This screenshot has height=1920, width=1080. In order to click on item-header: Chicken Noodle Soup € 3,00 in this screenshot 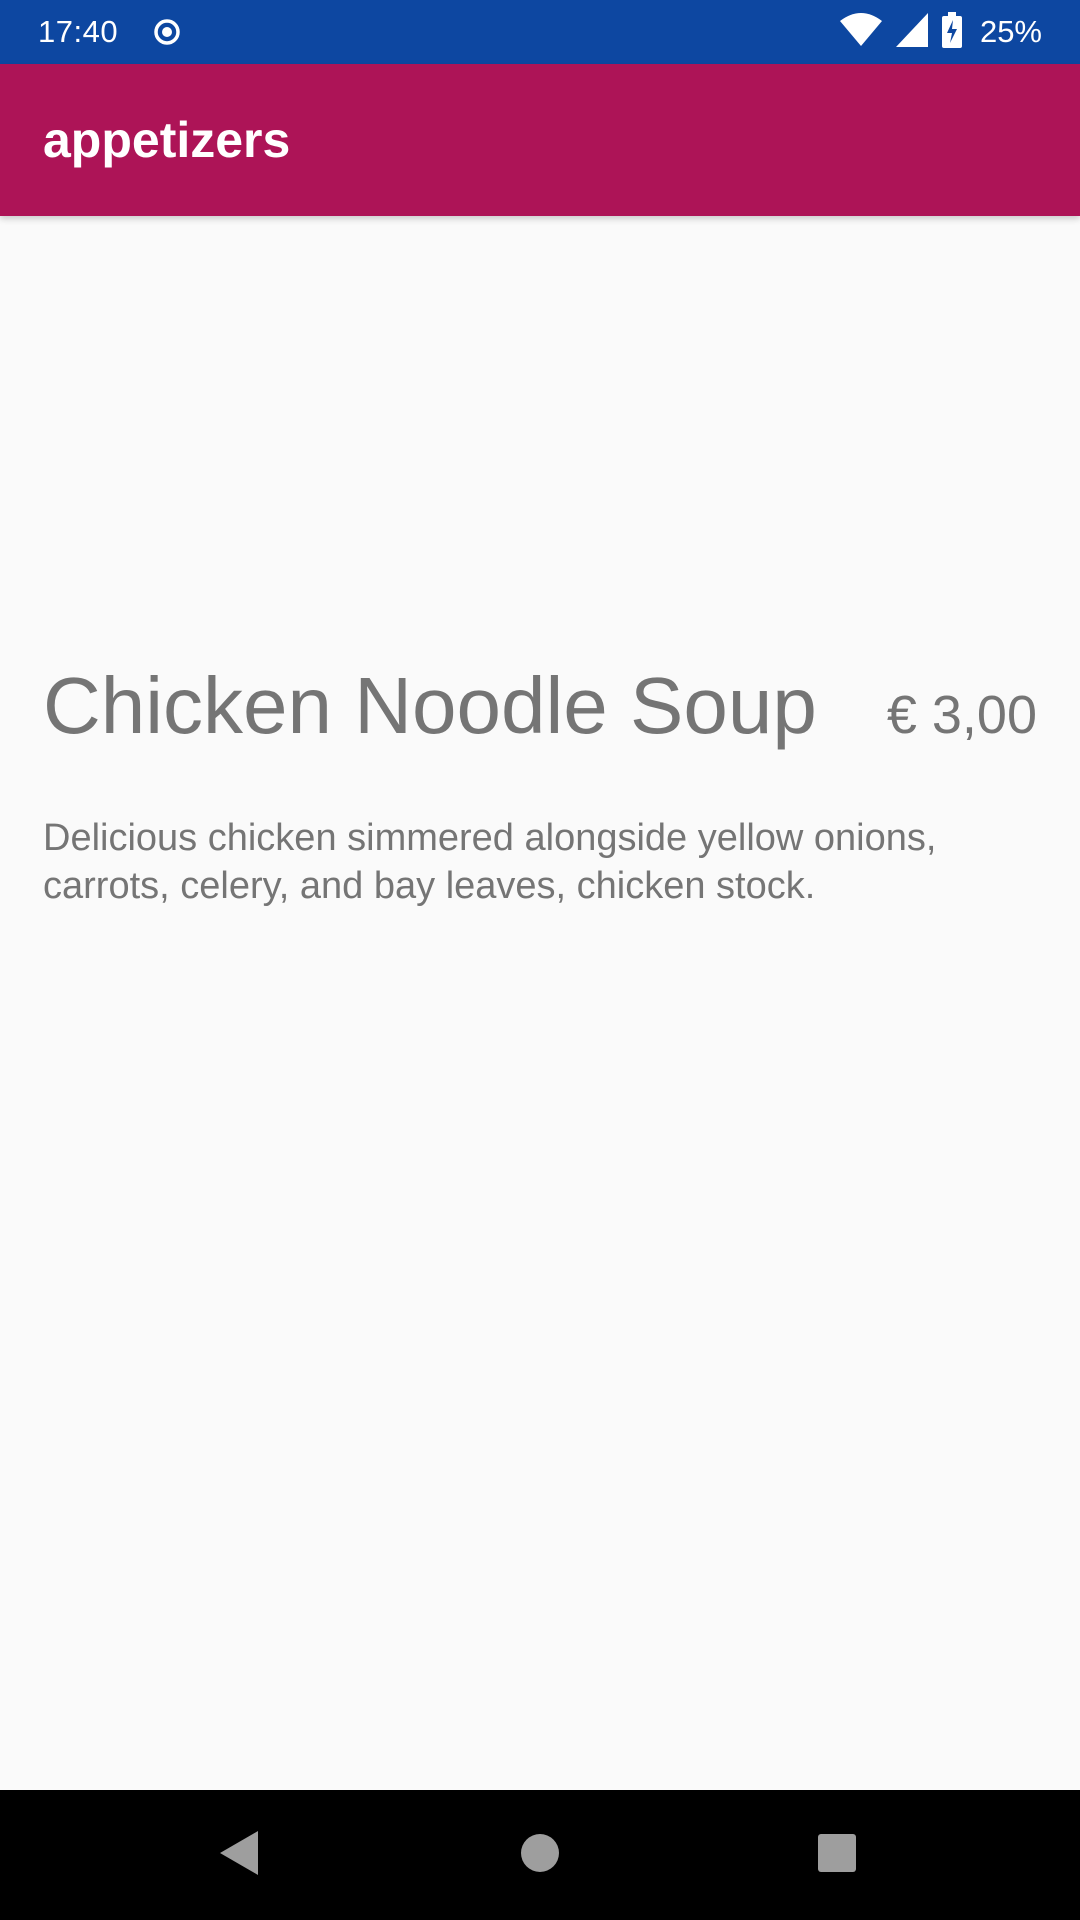, I will do `click(540, 706)`.